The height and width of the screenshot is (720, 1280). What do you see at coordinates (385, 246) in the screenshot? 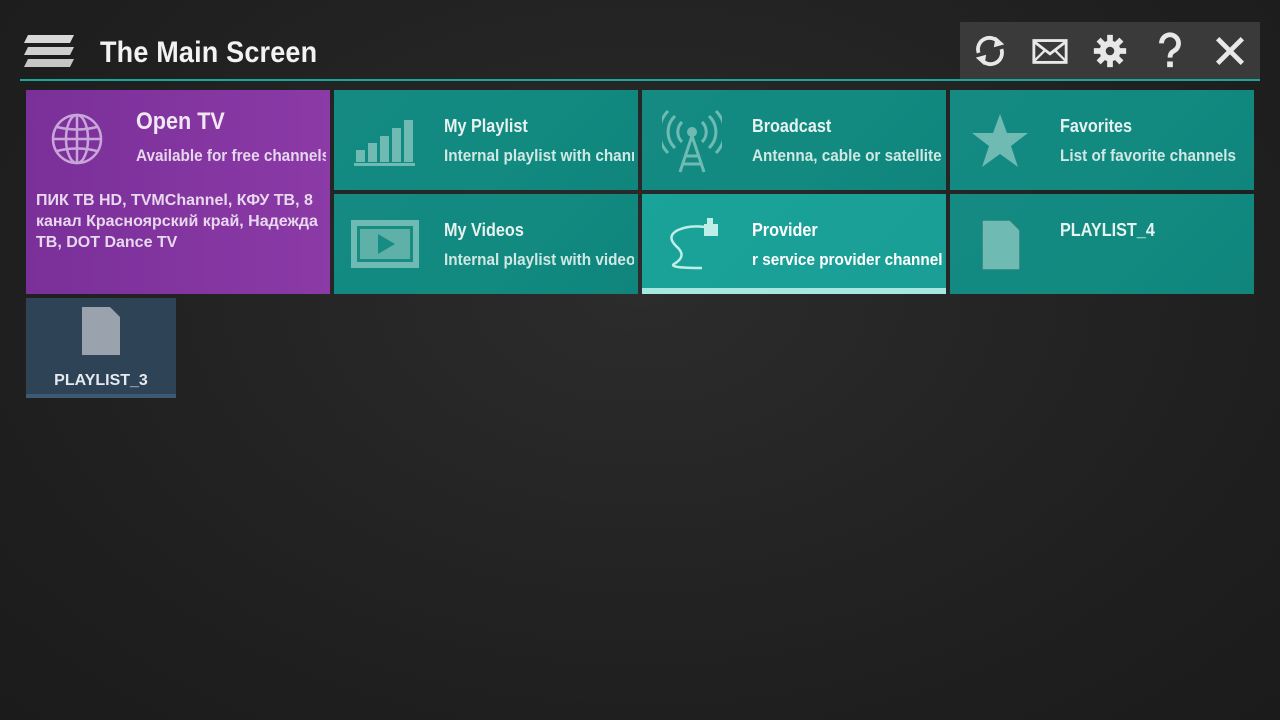
I see `video-play-icon` at bounding box center [385, 246].